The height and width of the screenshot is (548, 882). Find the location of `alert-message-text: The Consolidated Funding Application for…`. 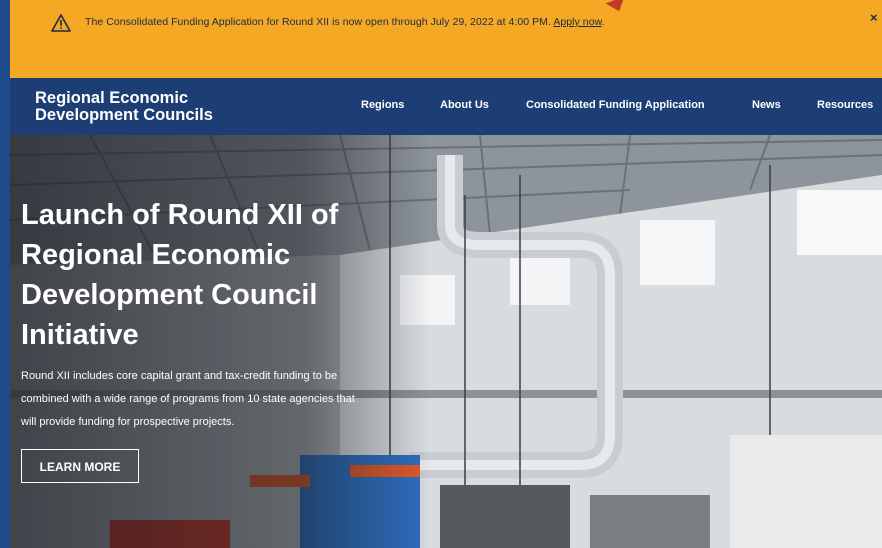

alert-message-text: The Consolidated Funding Application for… is located at coordinates (318, 22).